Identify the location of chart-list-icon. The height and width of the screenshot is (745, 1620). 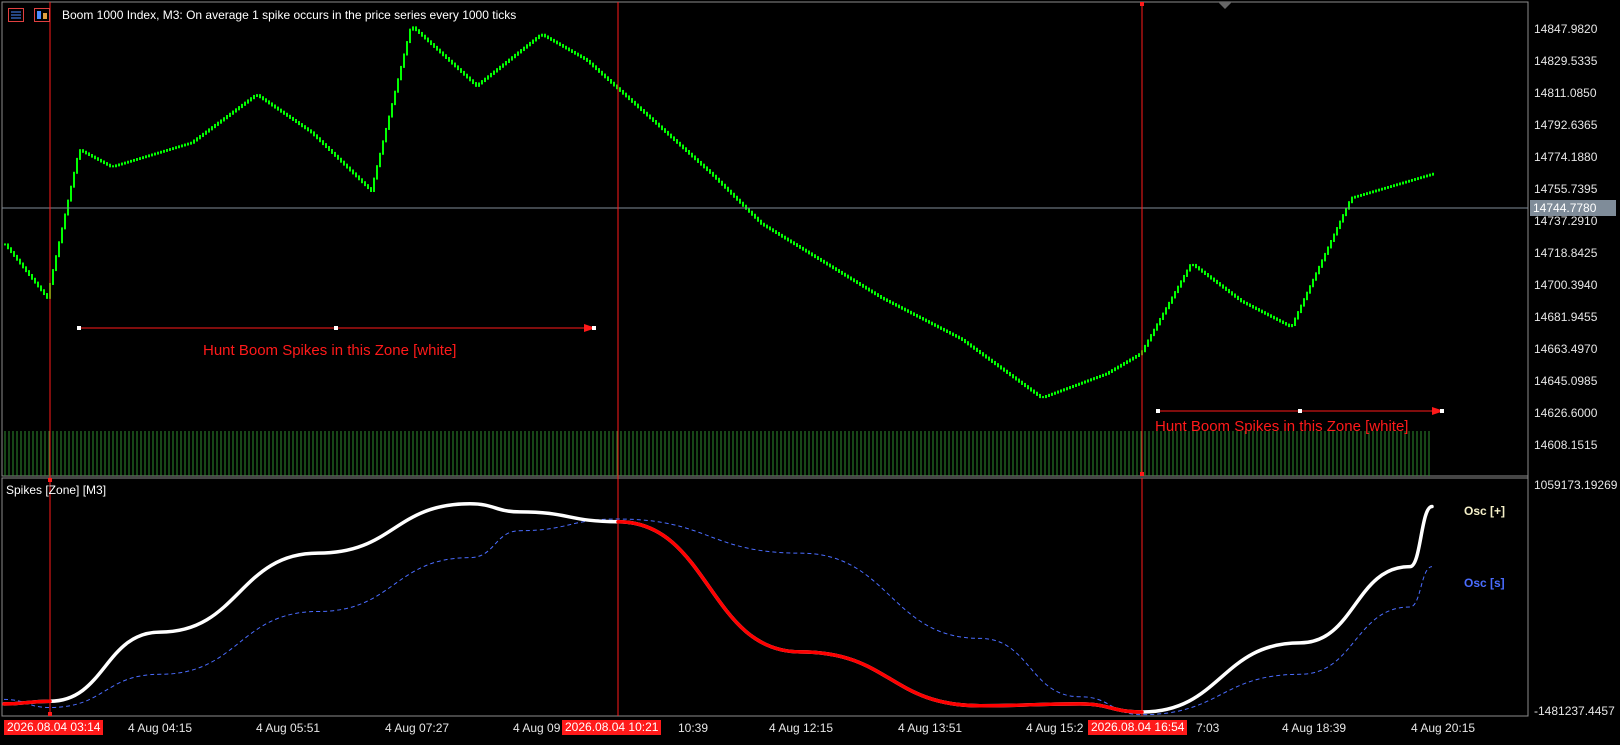
(16, 15).